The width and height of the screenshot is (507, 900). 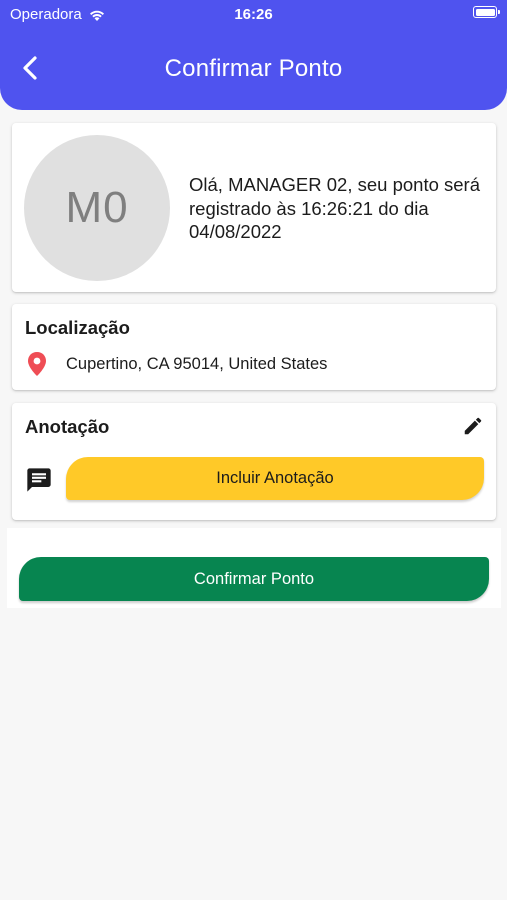 I want to click on confirm-button: Confirmar Ponto, so click(x=254, y=579).